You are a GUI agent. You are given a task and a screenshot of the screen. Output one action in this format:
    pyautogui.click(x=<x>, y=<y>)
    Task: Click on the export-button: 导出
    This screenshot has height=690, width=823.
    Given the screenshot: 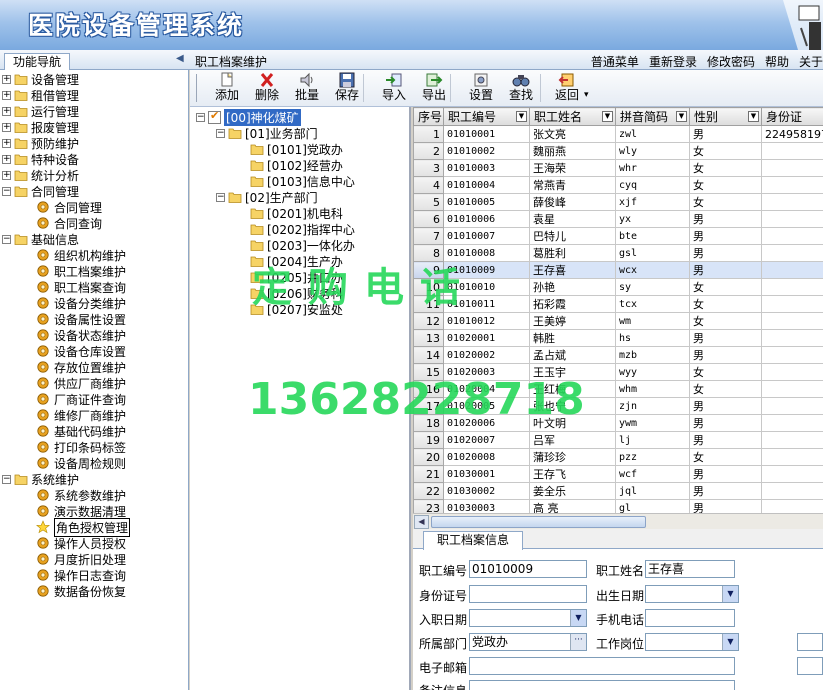 What is the action you would take?
    pyautogui.click(x=434, y=88)
    